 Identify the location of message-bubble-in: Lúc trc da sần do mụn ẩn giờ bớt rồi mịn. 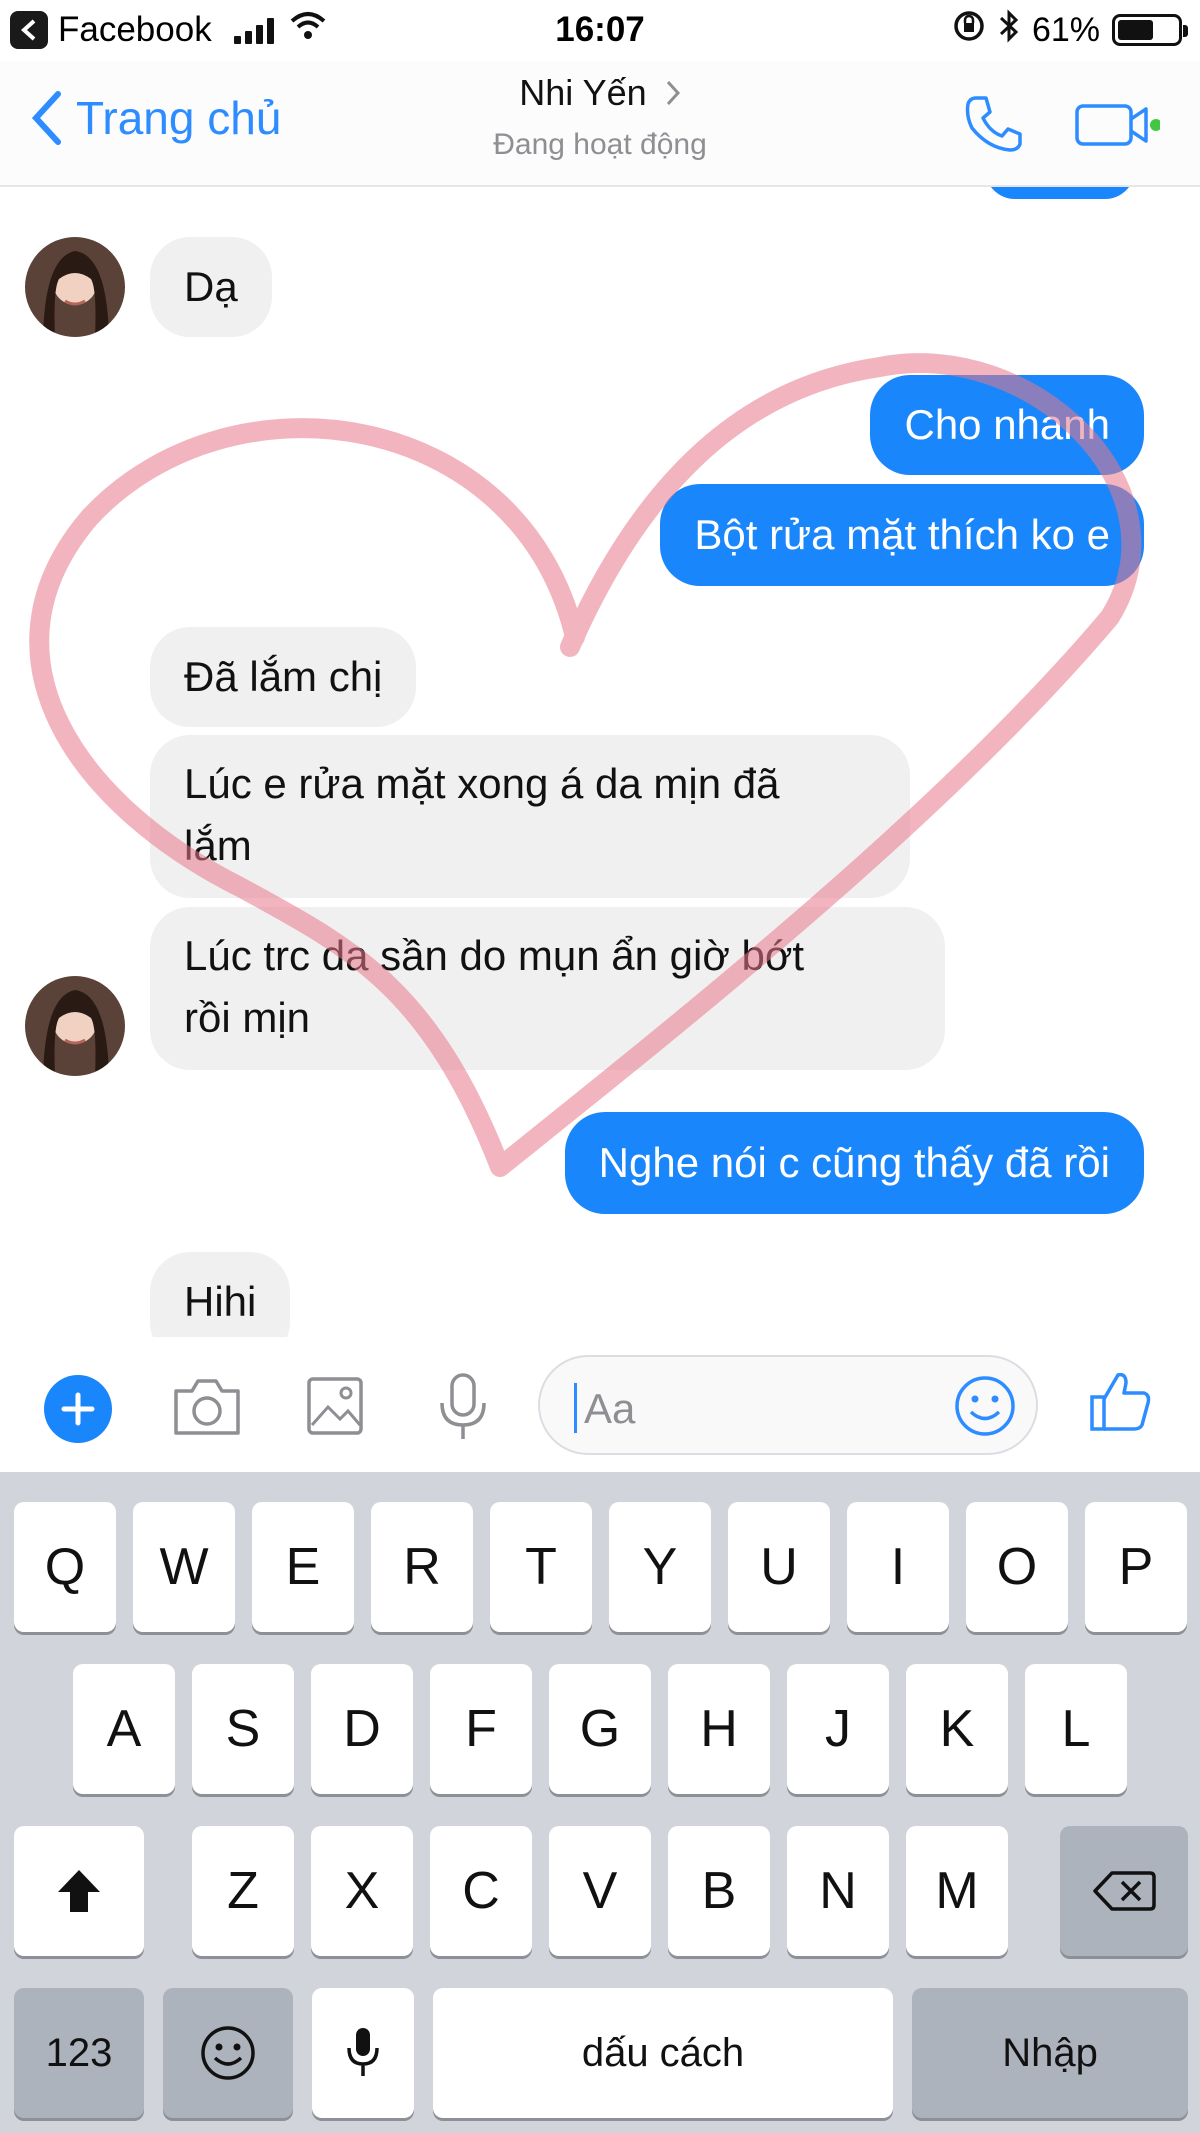
(547, 988).